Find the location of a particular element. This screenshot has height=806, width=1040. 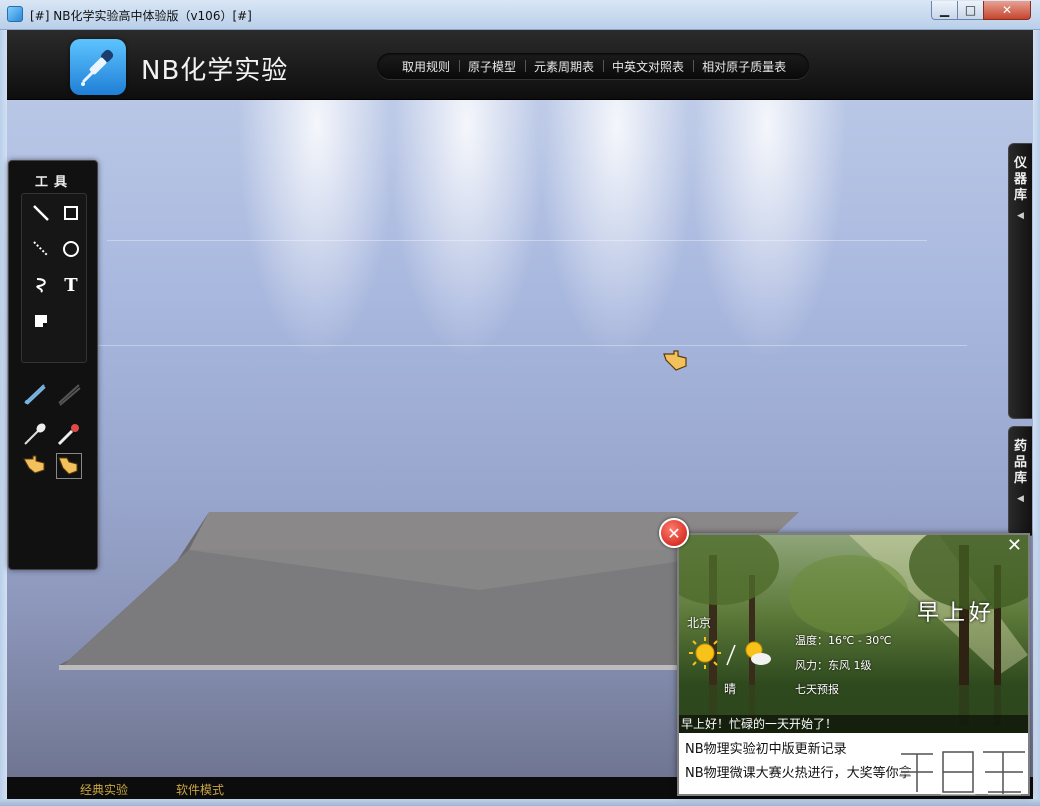

dropper-logo-icon is located at coordinates (97, 67).